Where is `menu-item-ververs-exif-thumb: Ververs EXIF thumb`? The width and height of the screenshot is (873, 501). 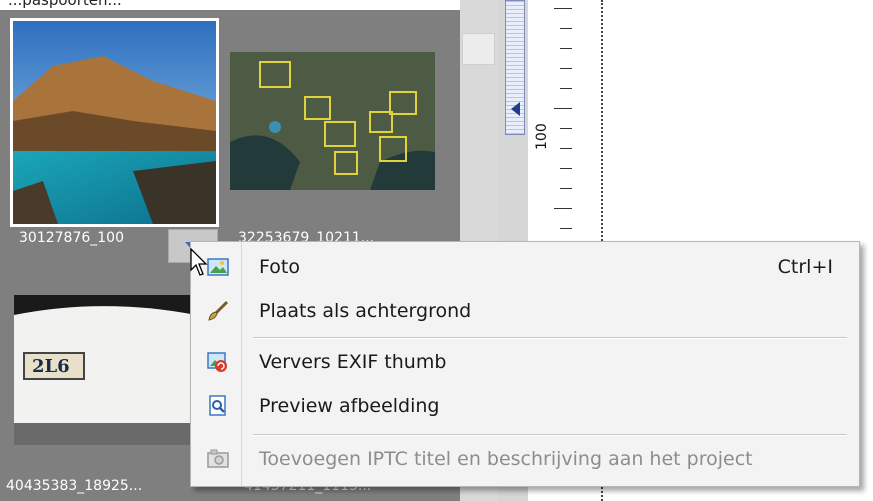
menu-item-ververs-exif-thumb: Ververs EXIF thumb is located at coordinates (525, 362).